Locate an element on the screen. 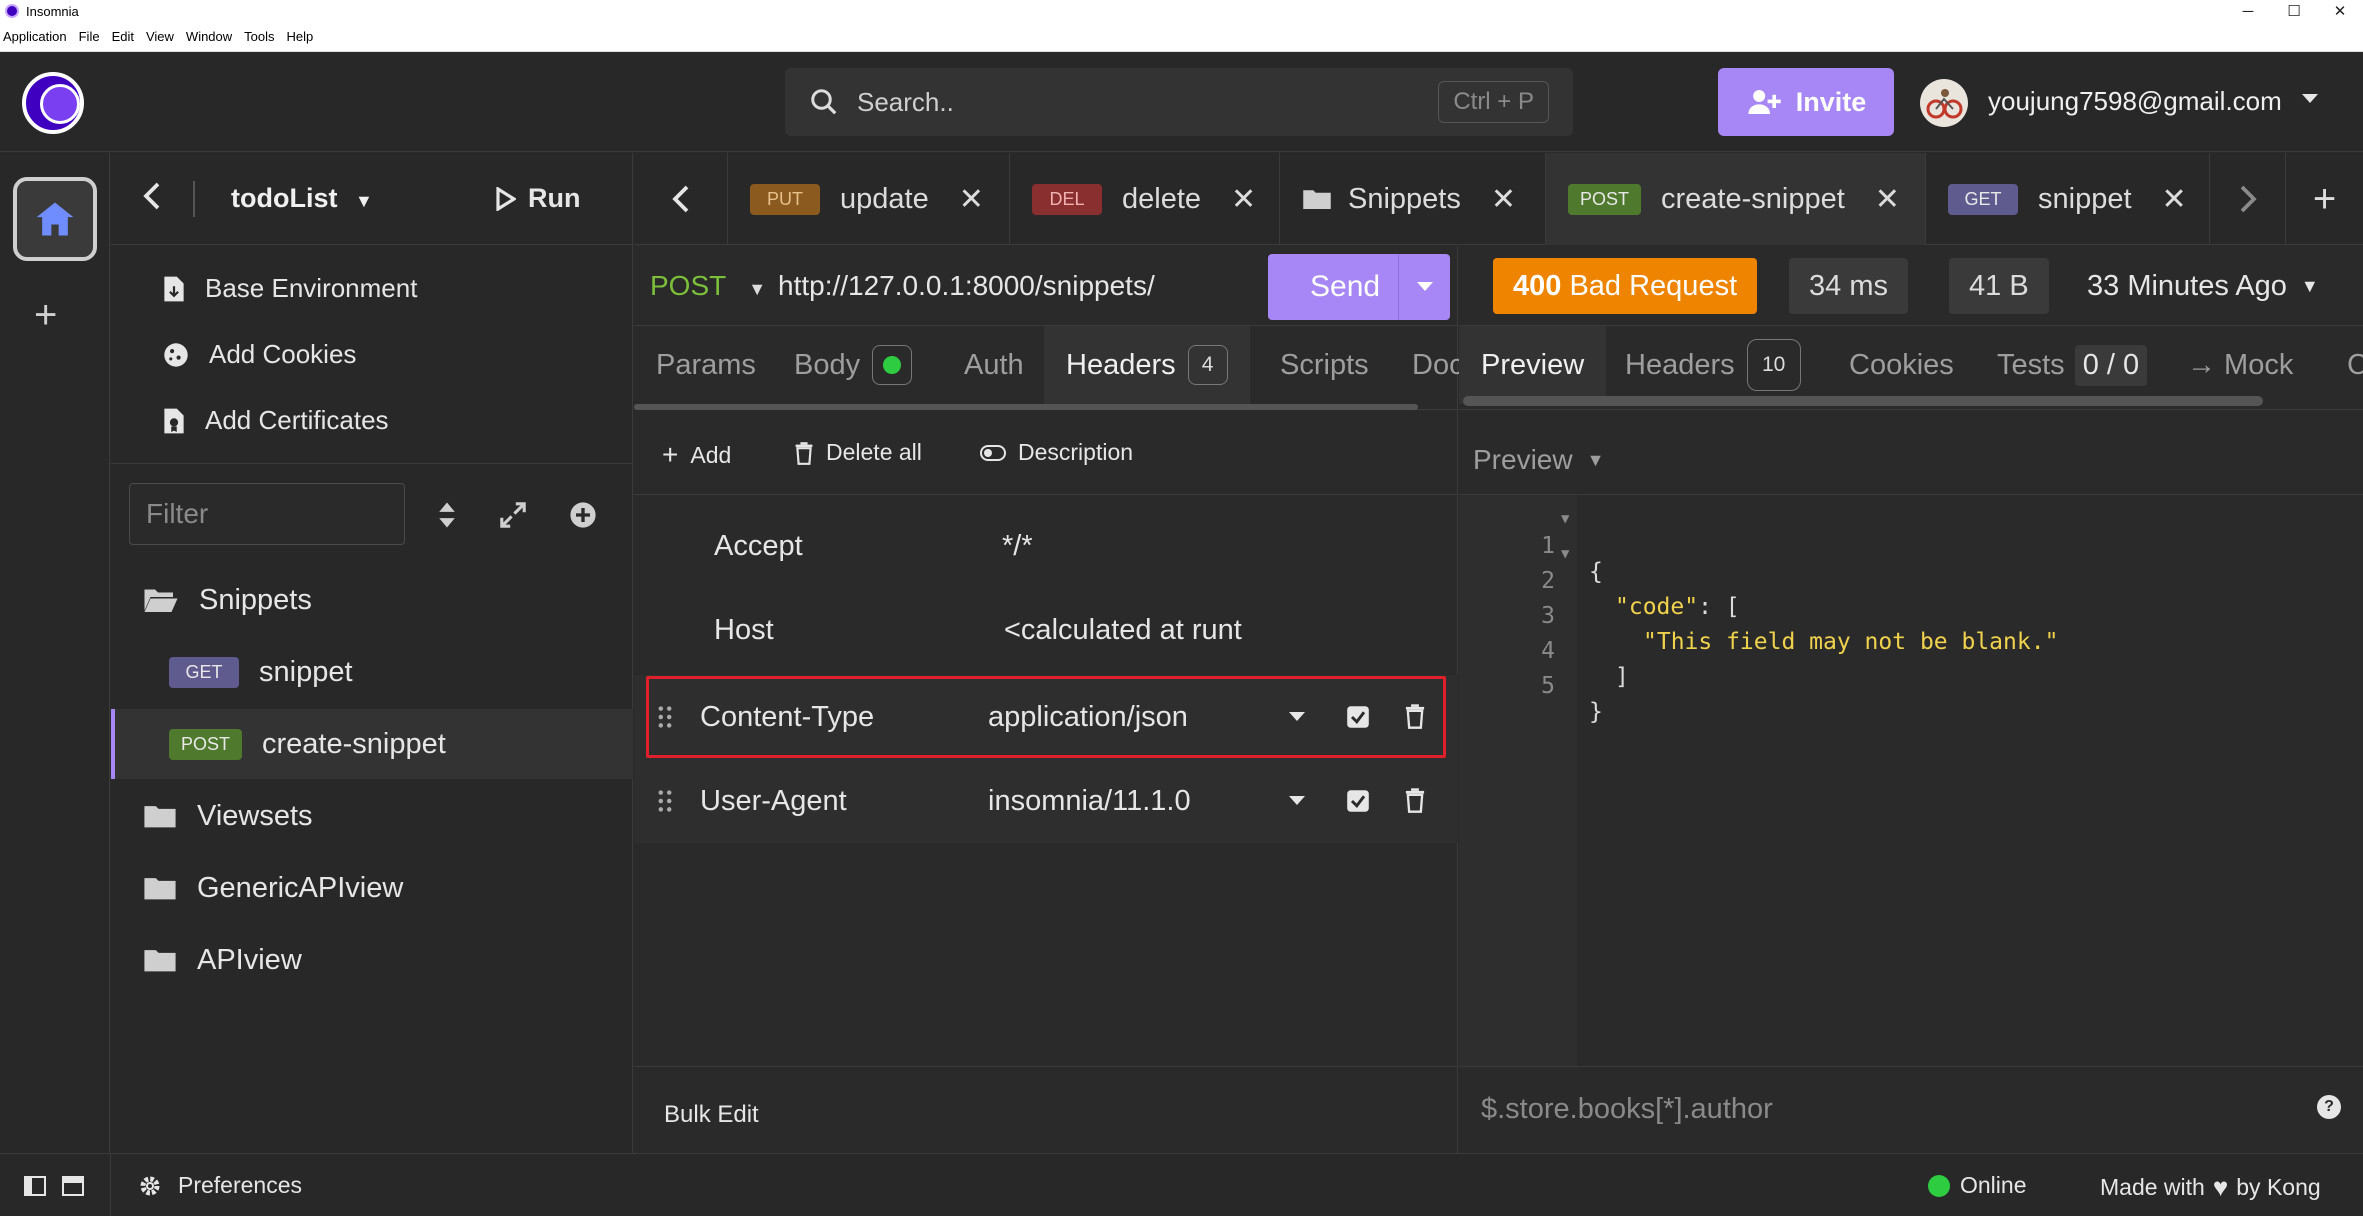 The height and width of the screenshot is (1216, 2363). tab-params: Params is located at coordinates (706, 365).